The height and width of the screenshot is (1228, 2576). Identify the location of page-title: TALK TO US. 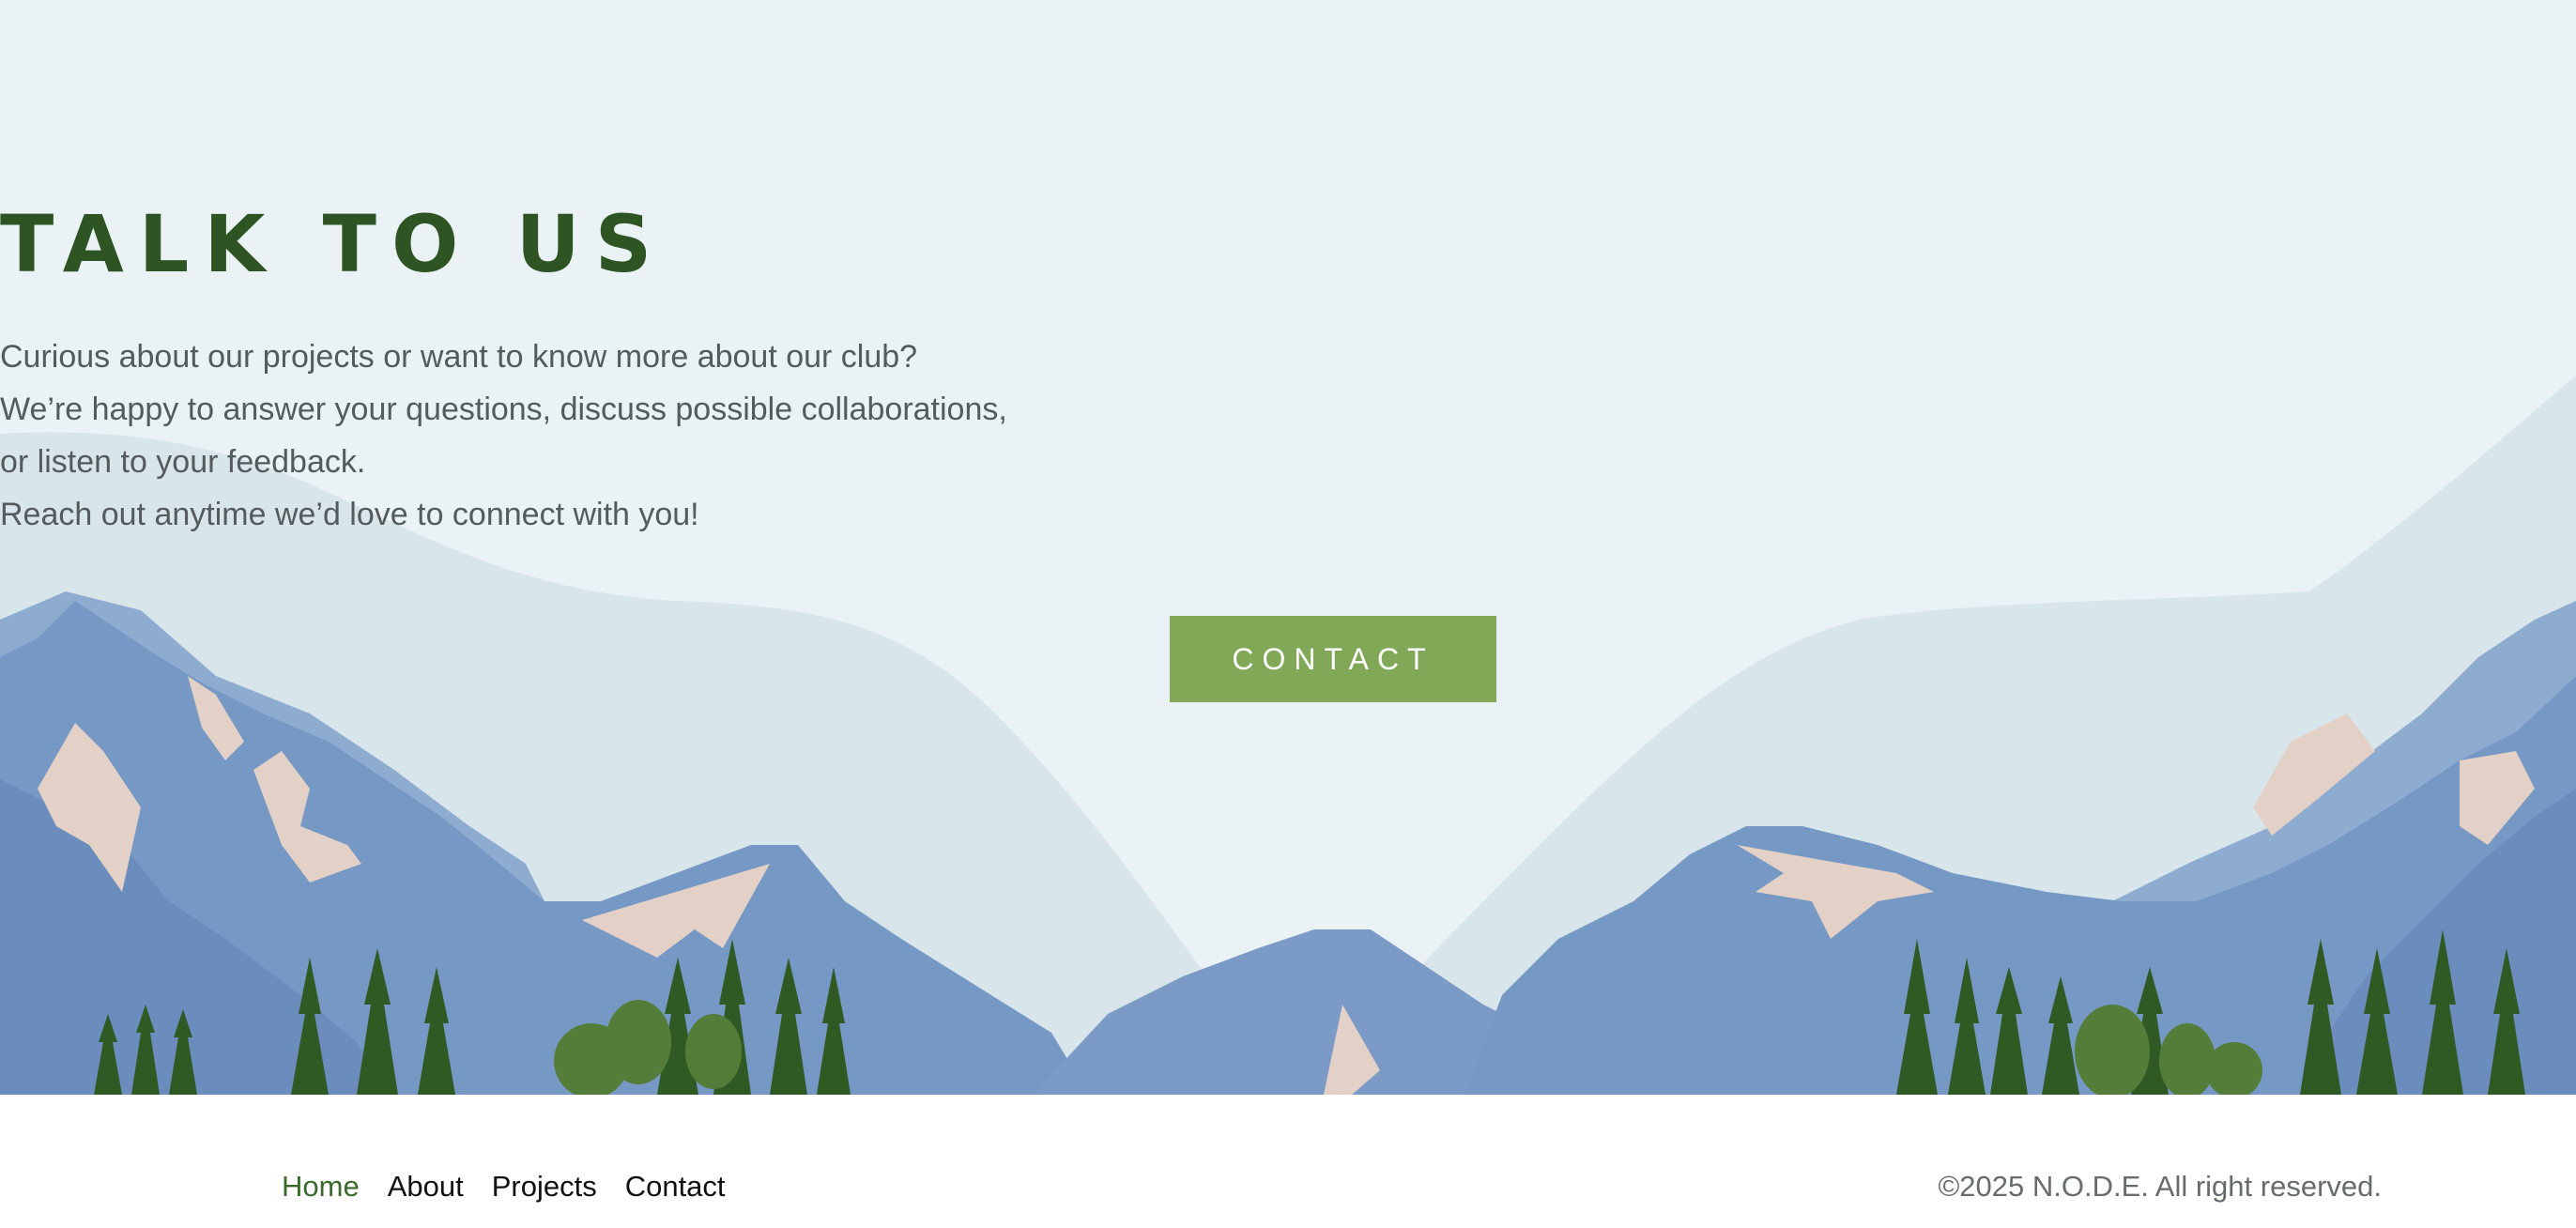
(333, 244).